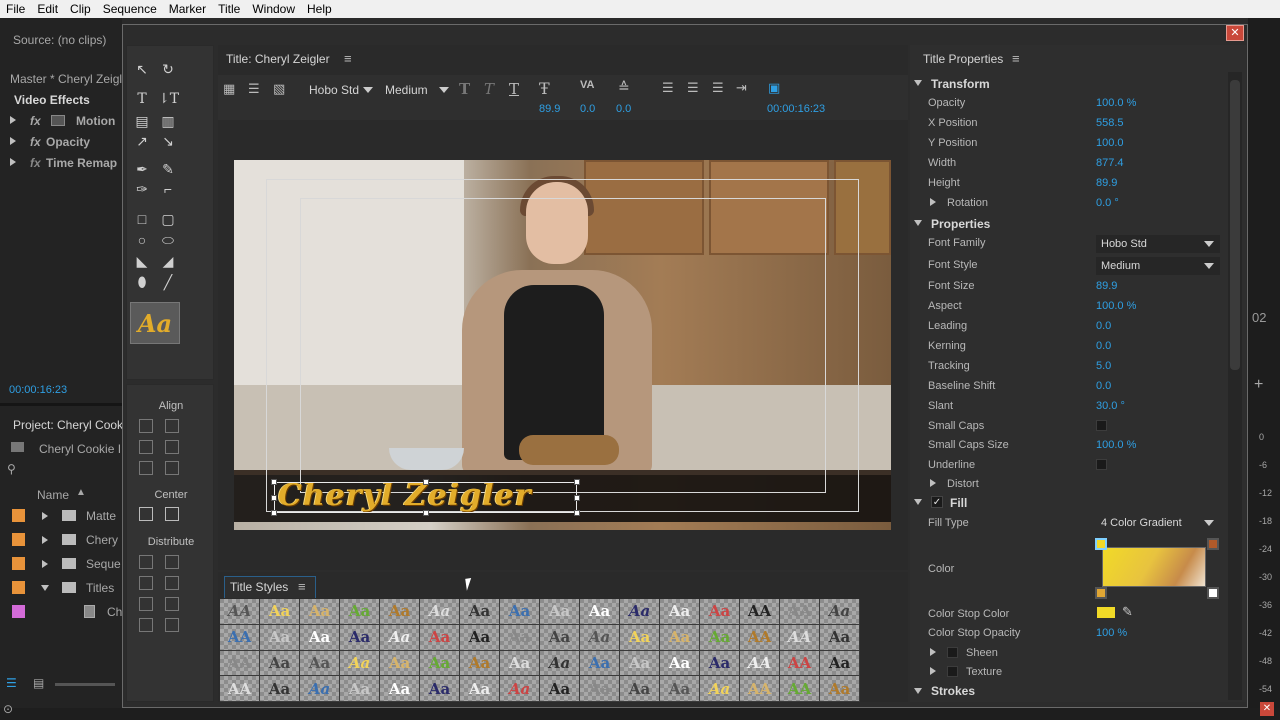 This screenshot has width=1280, height=720. What do you see at coordinates (1127, 612) in the screenshot?
I see `eyedropper-icon: ✎` at bounding box center [1127, 612].